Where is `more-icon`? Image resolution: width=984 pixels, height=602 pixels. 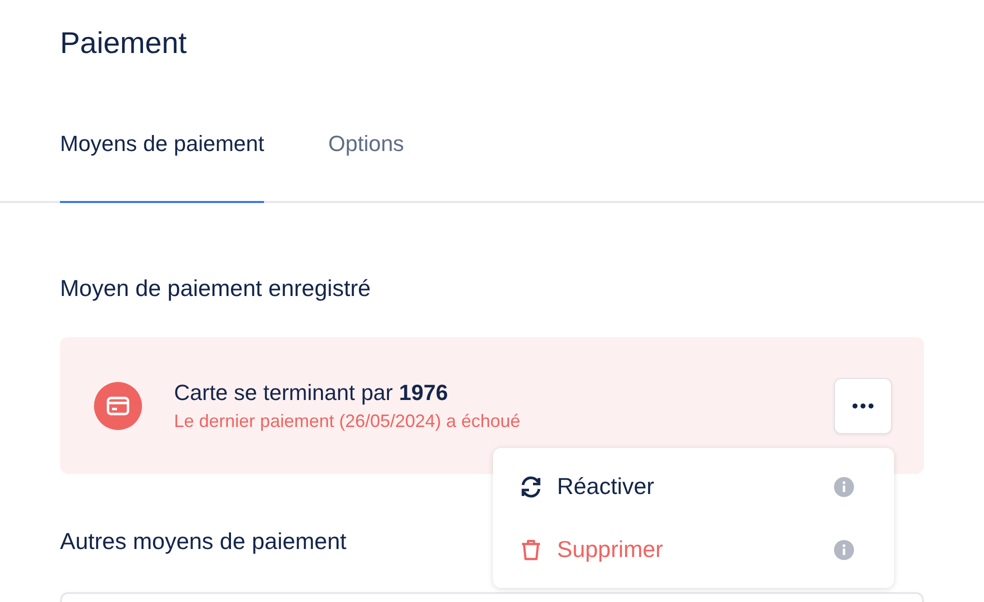 more-icon is located at coordinates (863, 405).